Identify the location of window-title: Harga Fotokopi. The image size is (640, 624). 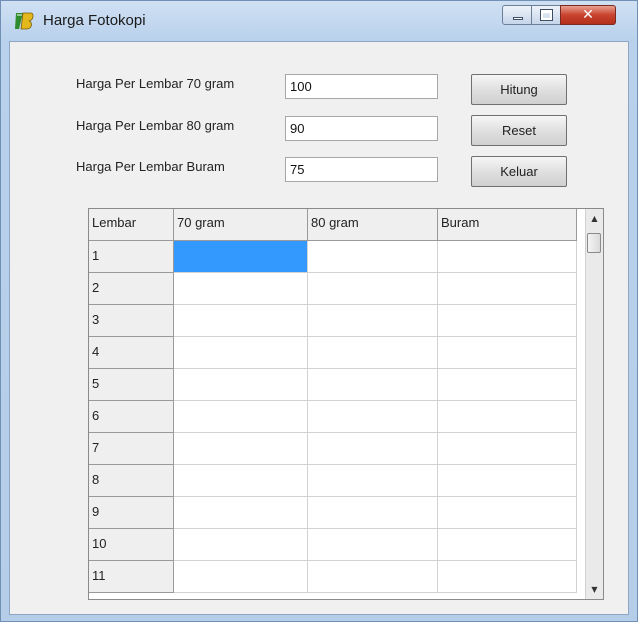
(94, 20).